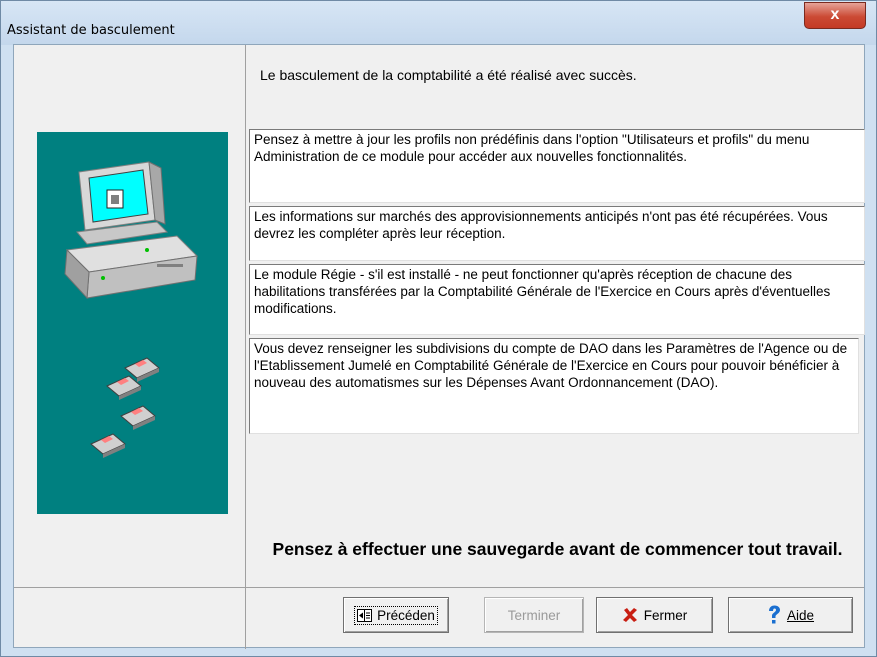 This screenshot has height=657, width=877. What do you see at coordinates (800, 615) in the screenshot?
I see `help-button-label: Aide` at bounding box center [800, 615].